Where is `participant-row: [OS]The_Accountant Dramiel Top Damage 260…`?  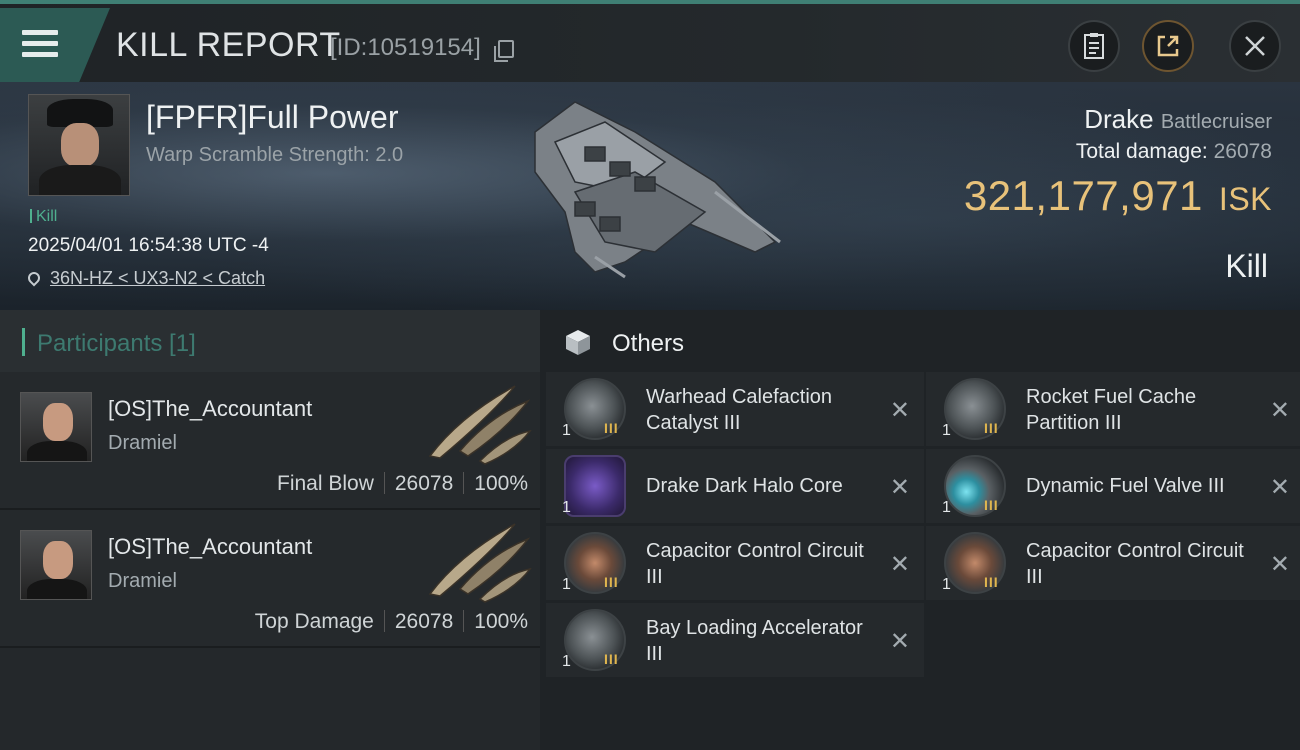
participant-row: [OS]The_Accountant Dramiel Top Damage 260… is located at coordinates (270, 579).